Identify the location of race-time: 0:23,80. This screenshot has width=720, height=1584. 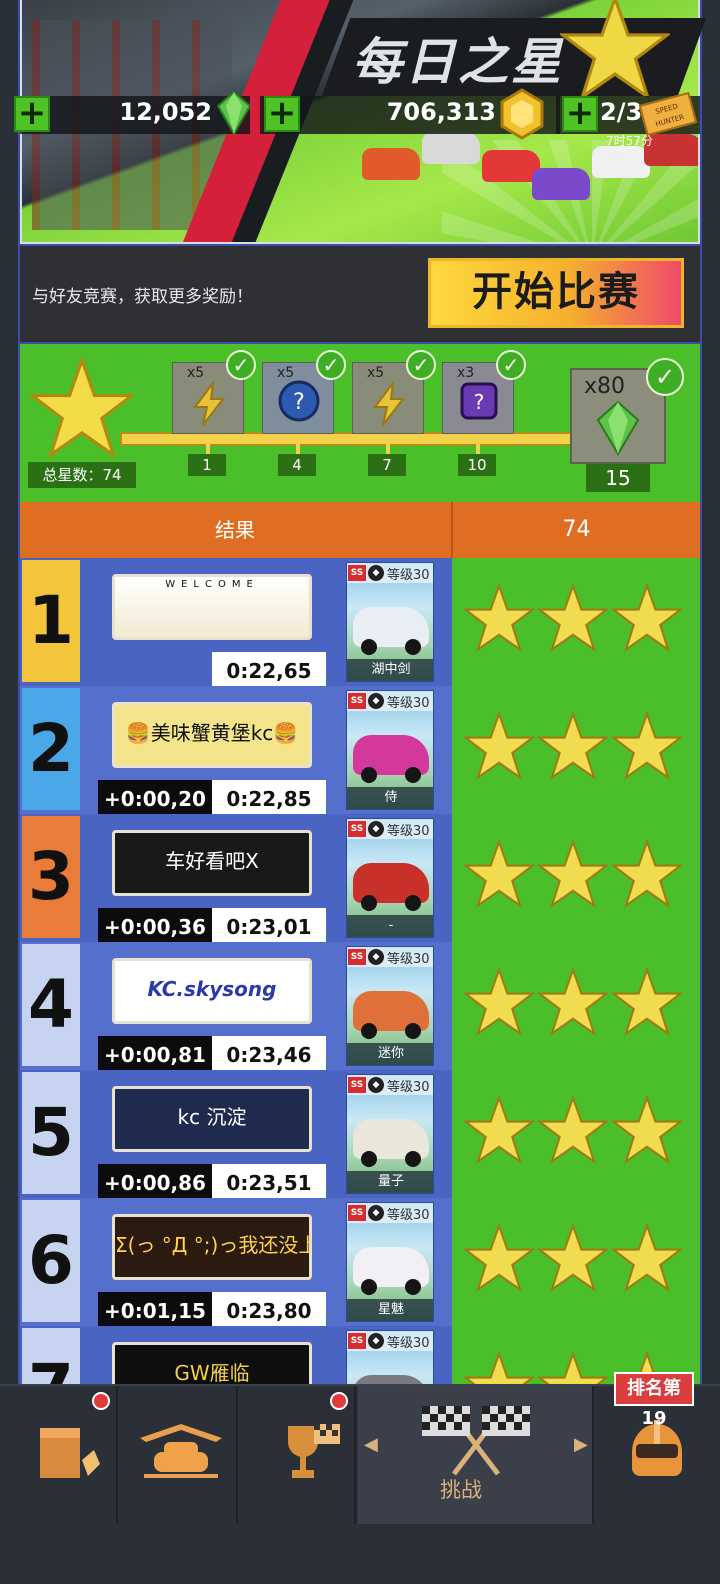
(269, 1311).